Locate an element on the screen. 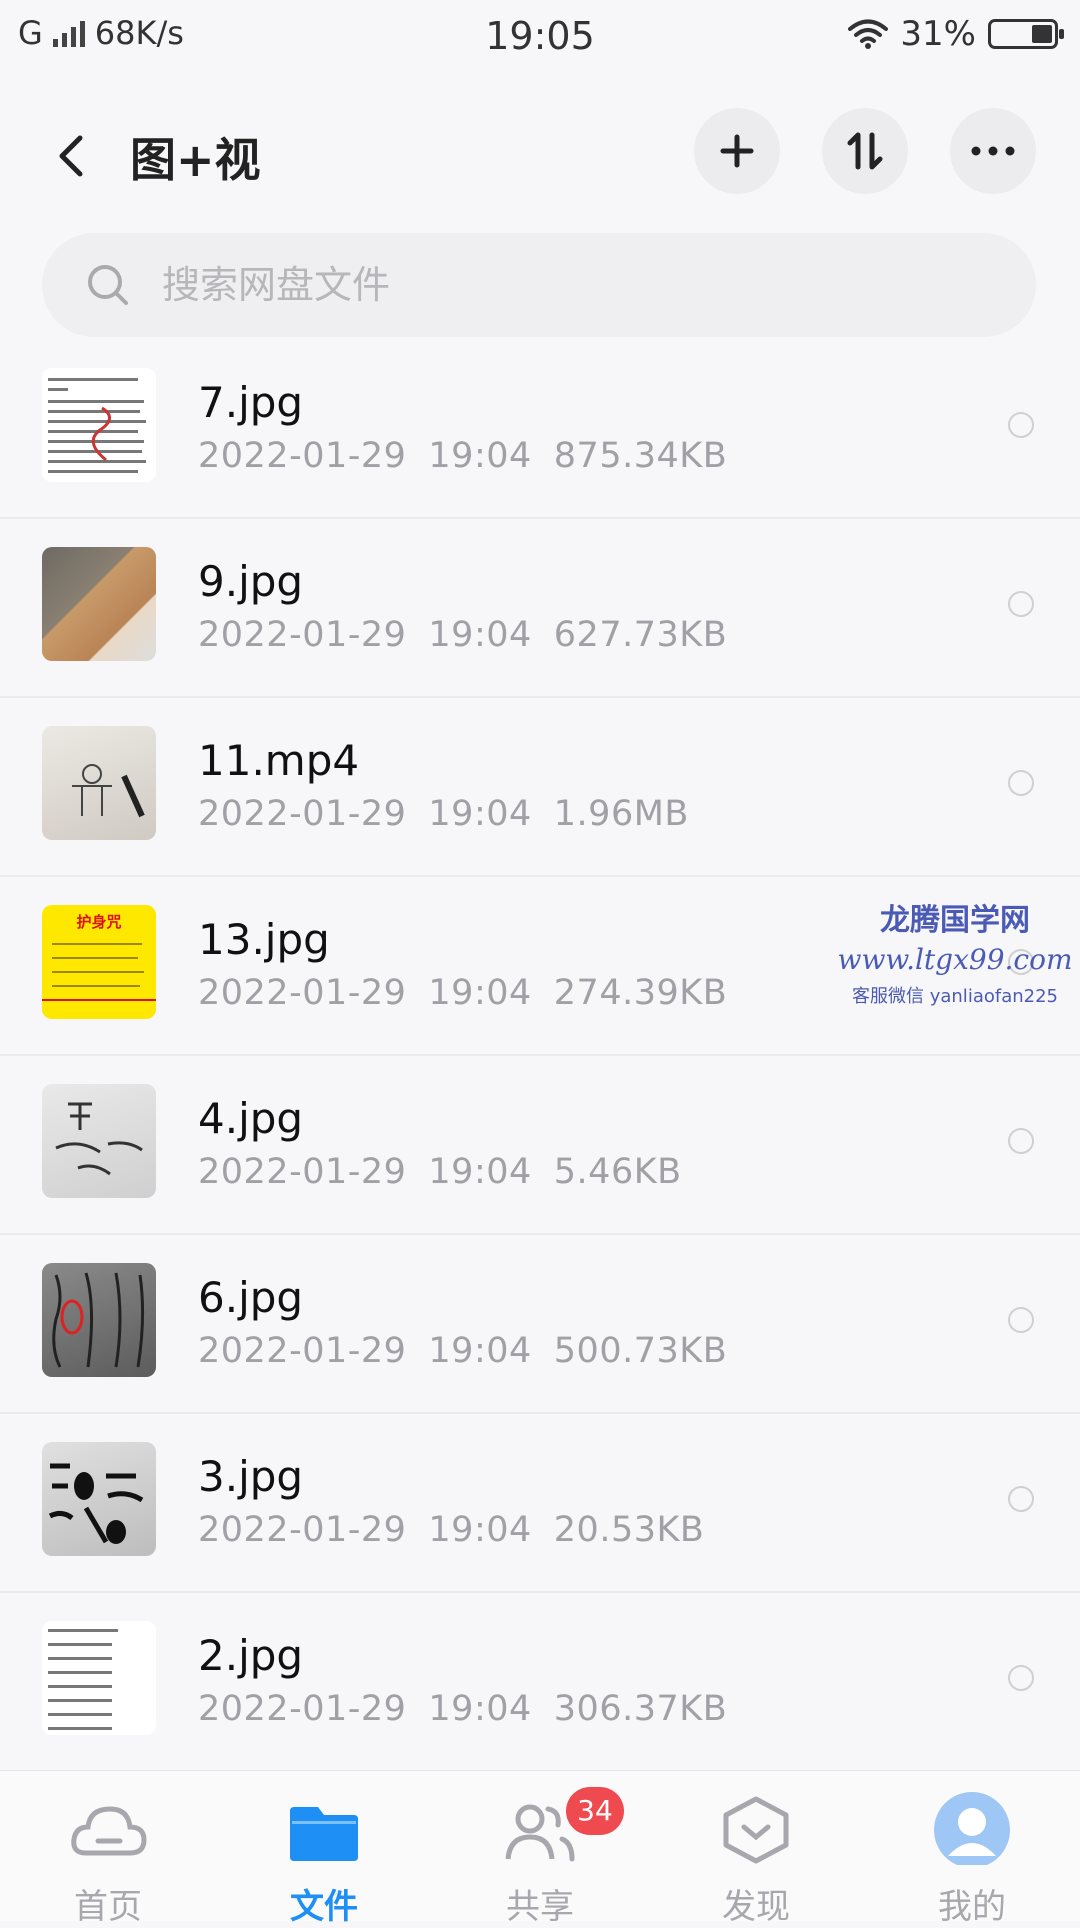 This screenshot has height=1928, width=1080. tab-label: 发现 is located at coordinates (756, 1907).